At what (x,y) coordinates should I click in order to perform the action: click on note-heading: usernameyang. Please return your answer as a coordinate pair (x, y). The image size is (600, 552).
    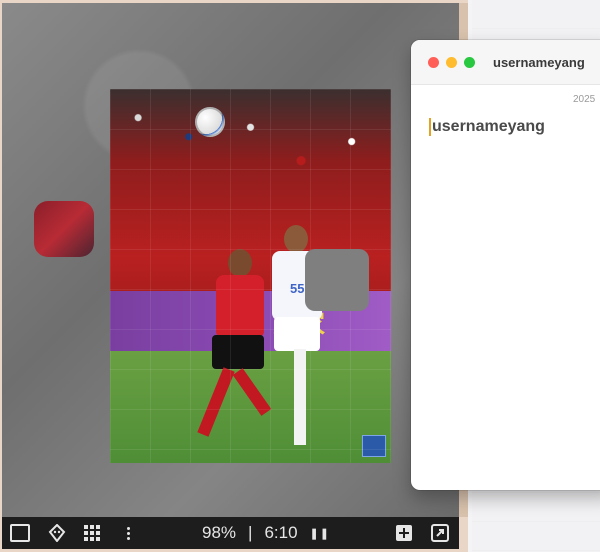
    Looking at the image, I should click on (487, 127).